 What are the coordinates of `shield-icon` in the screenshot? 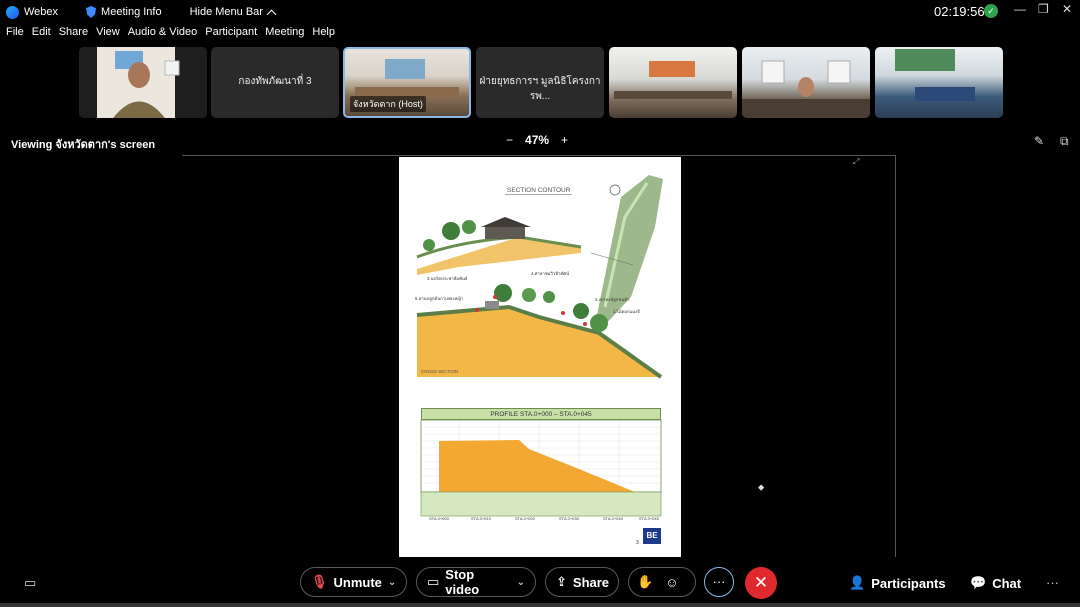 It's located at (91, 12).